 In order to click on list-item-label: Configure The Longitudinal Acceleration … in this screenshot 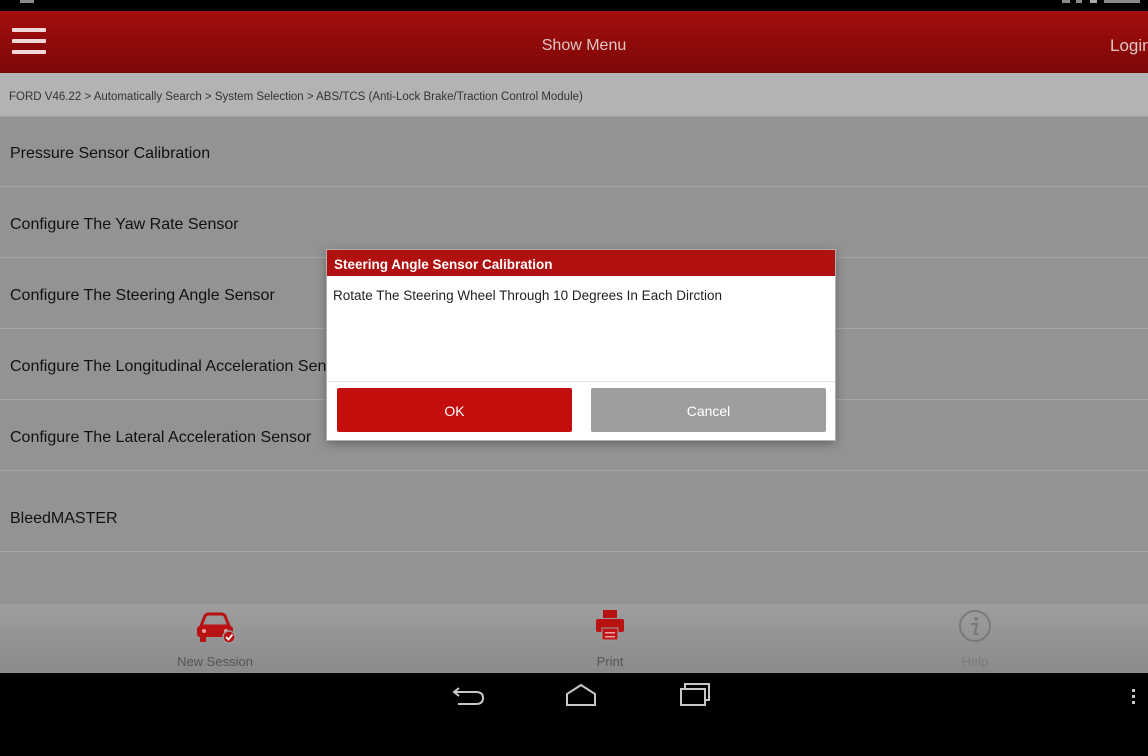, I will do `click(179, 366)`.